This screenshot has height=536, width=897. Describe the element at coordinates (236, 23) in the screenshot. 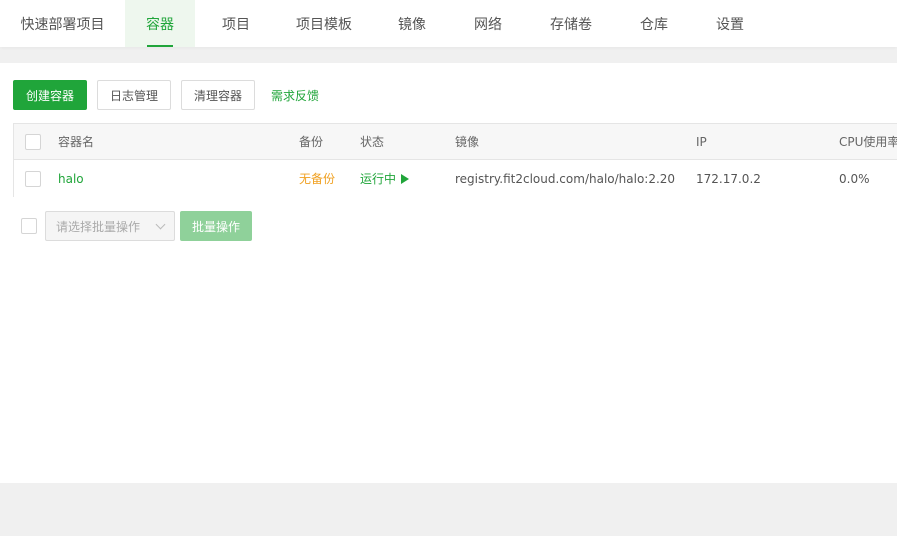

I see `tab-projects: 项目` at that location.